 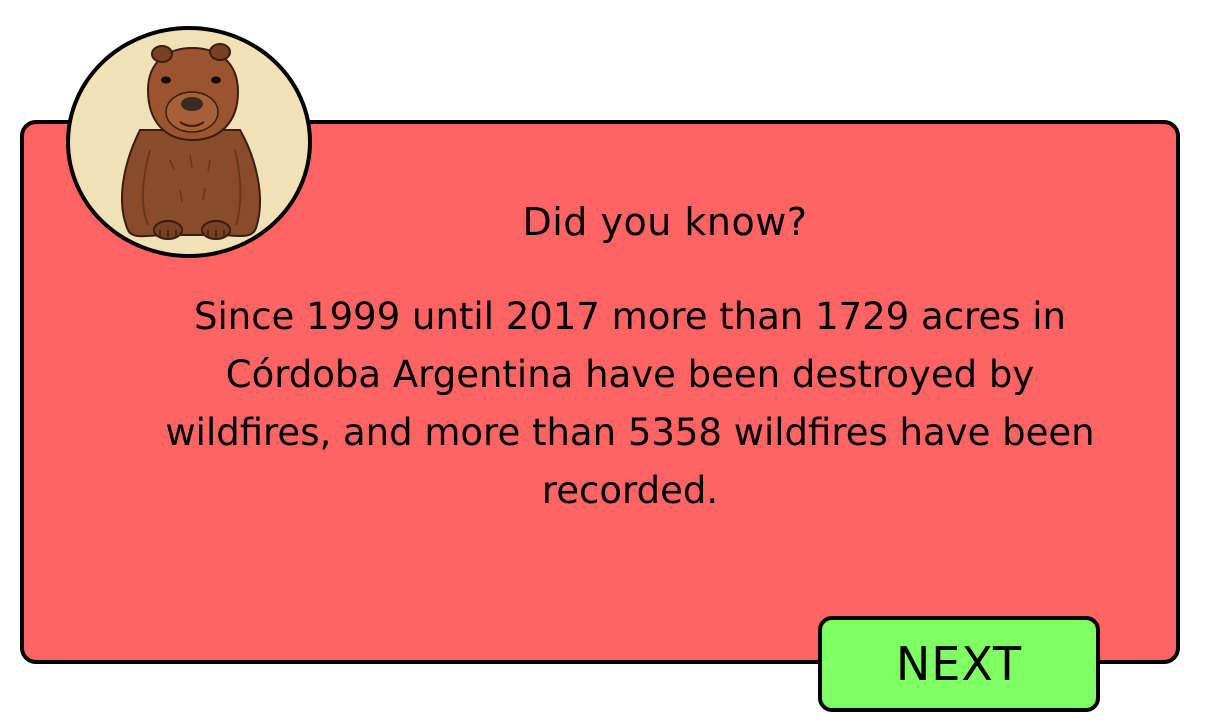 I want to click on next-button: NEXT, so click(x=959, y=664).